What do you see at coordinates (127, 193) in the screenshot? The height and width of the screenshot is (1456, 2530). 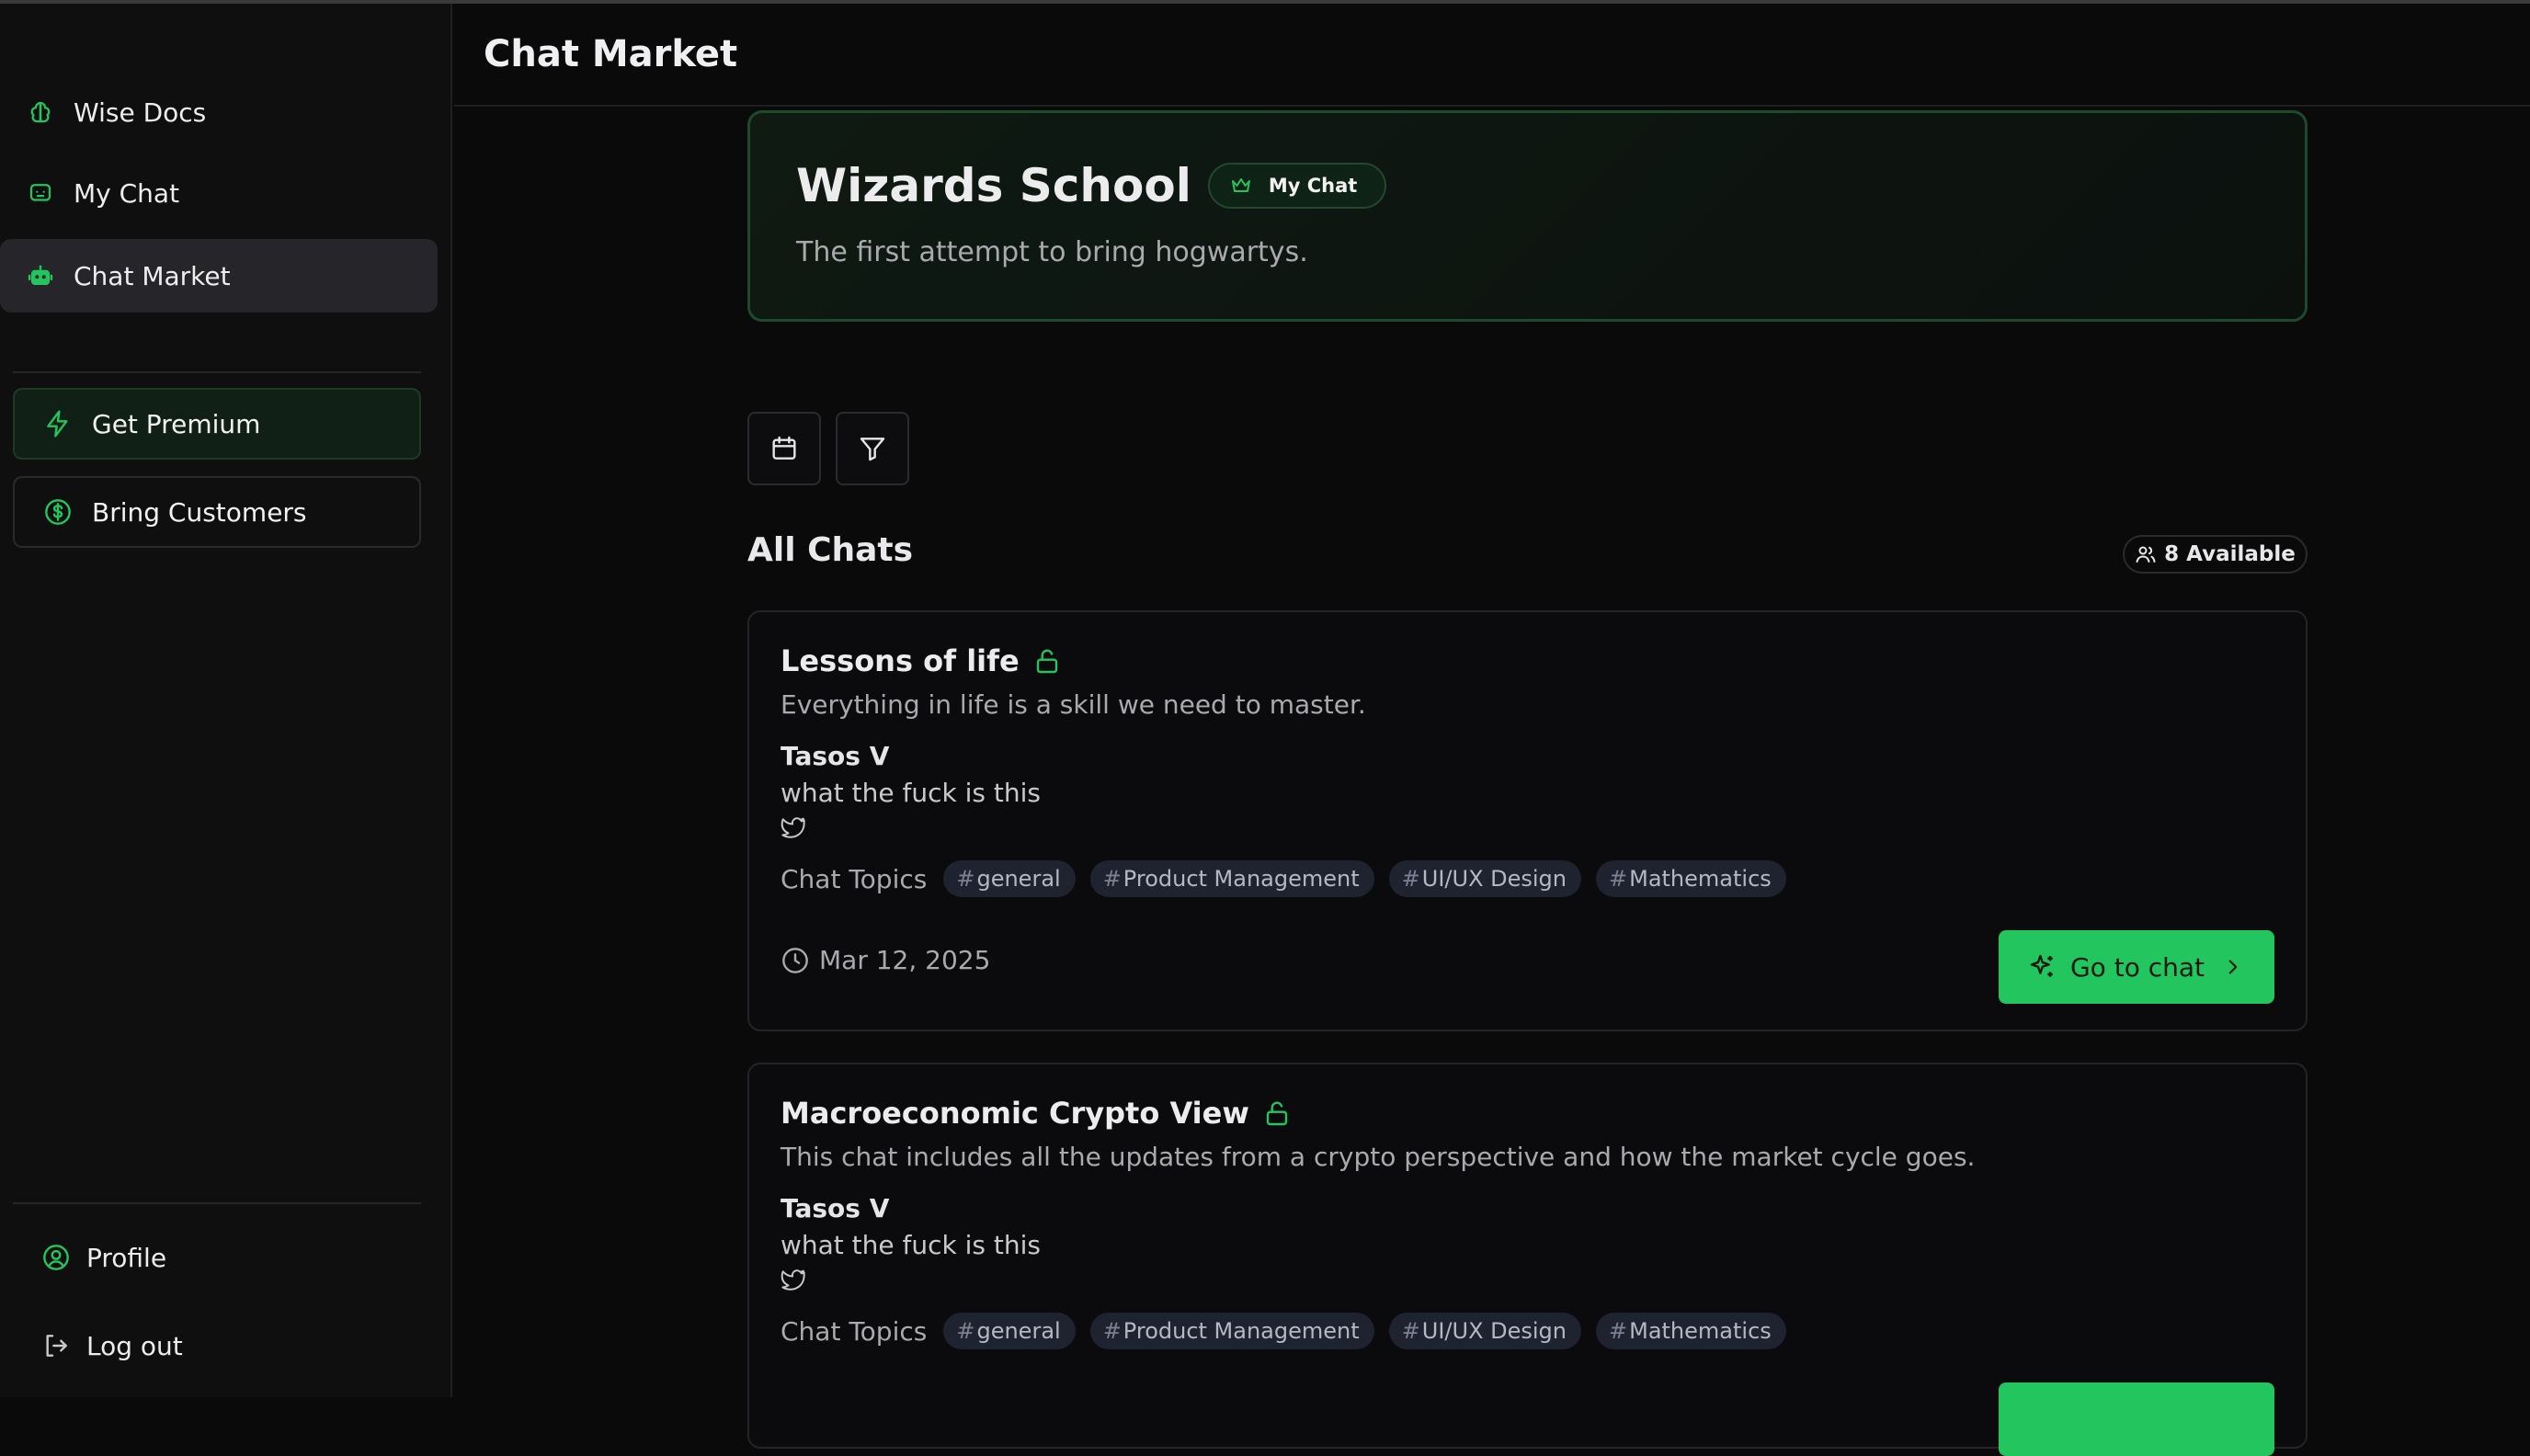 I see `sidebar-item-label: My Chat` at bounding box center [127, 193].